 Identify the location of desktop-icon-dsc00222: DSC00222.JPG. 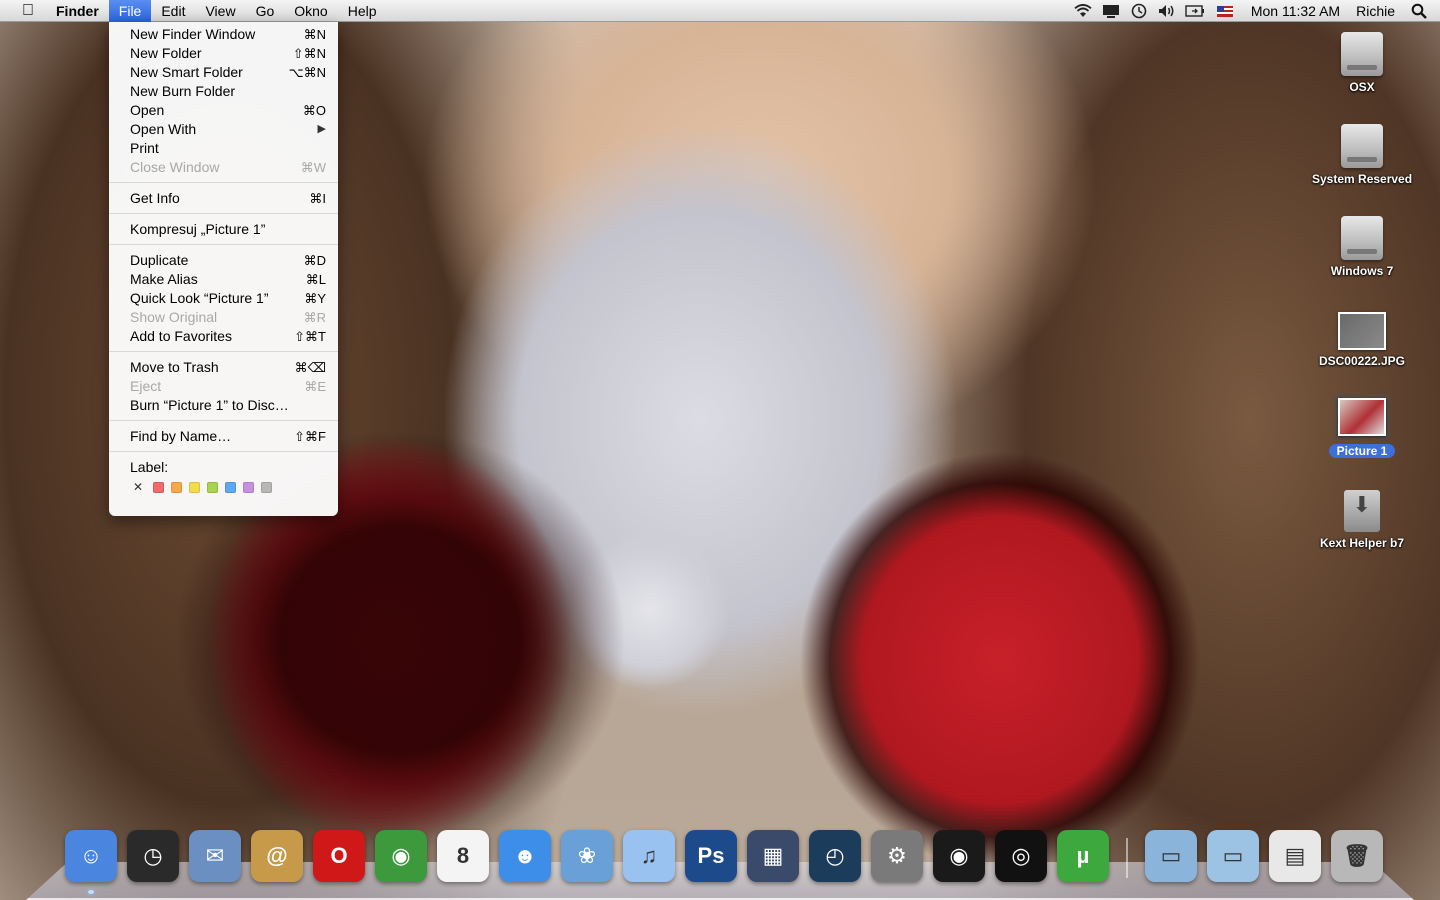
(1362, 337).